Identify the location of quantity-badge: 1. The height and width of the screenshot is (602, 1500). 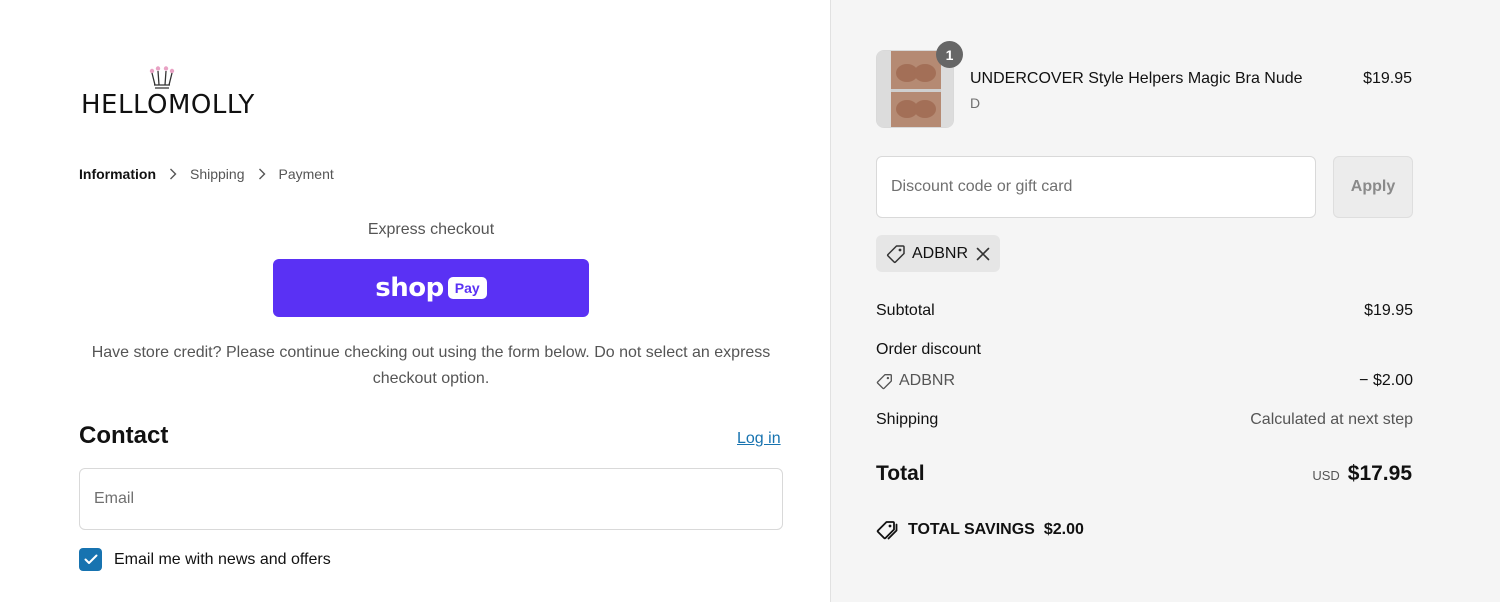
(949, 54).